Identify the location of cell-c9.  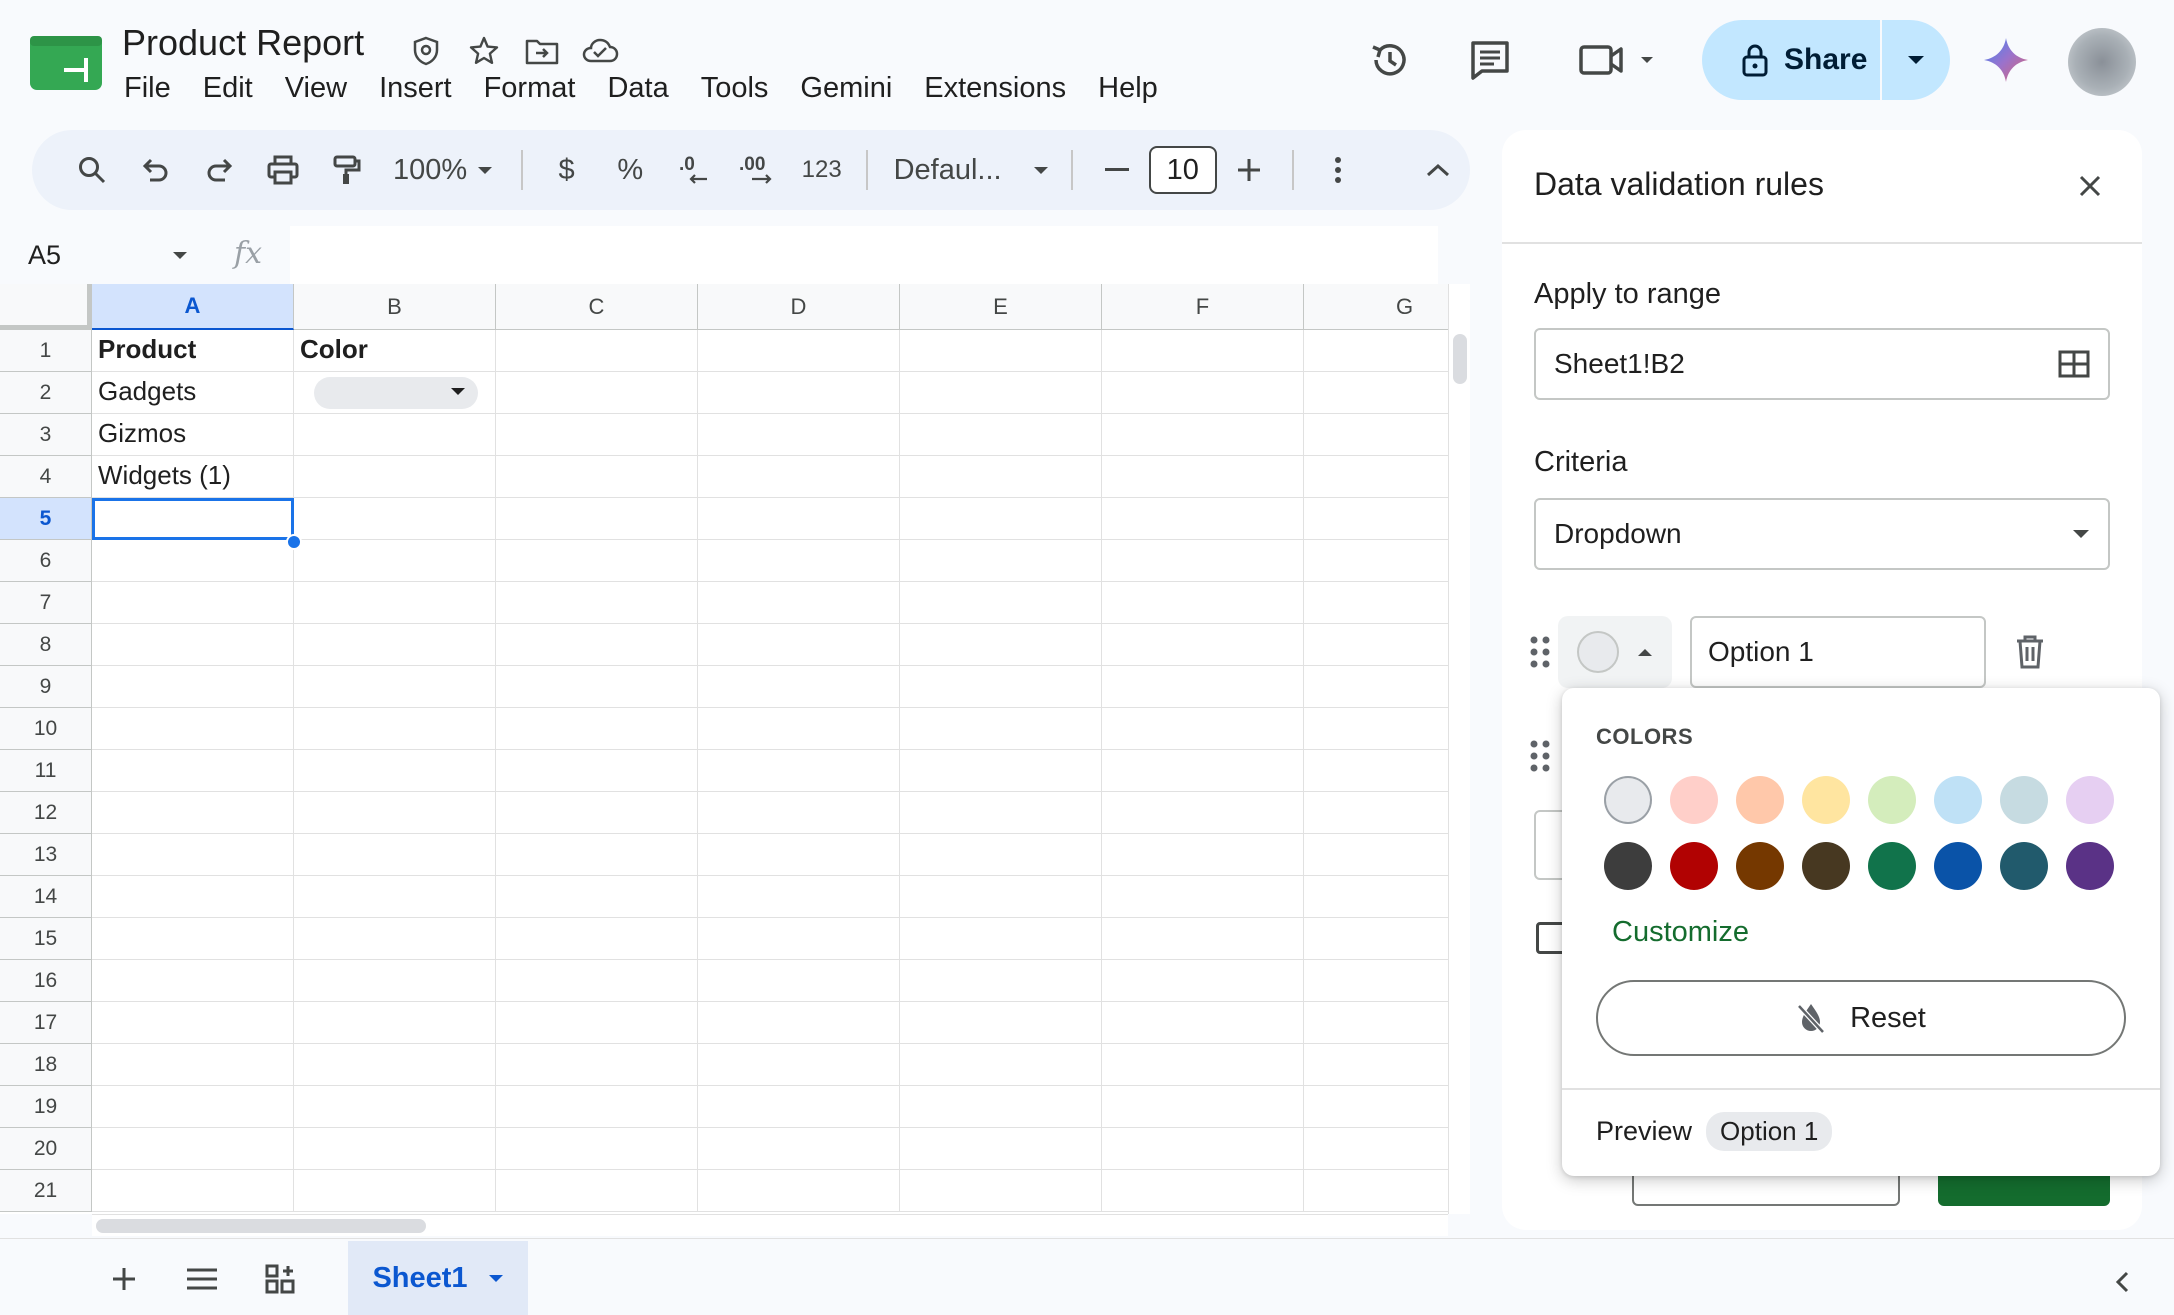
(597, 687).